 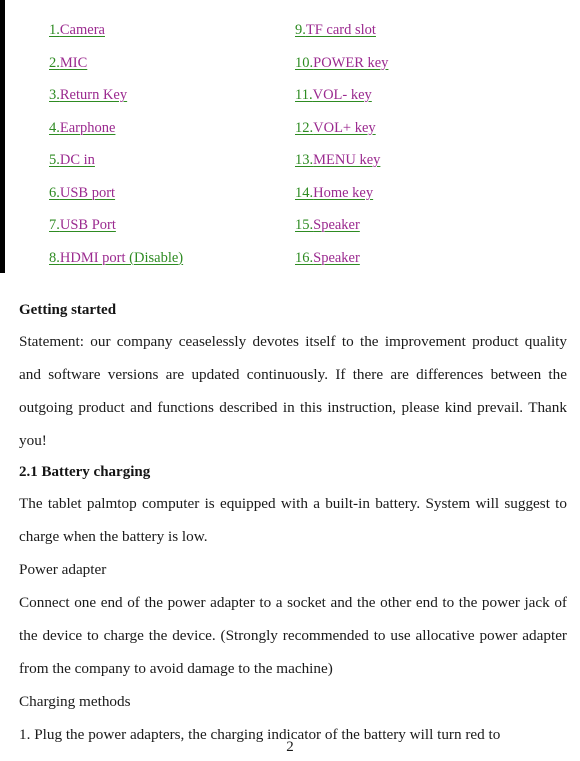 I want to click on part-label: Home key, so click(x=343, y=192).